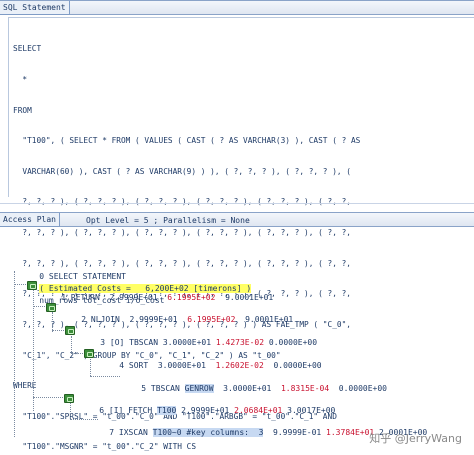 The width and height of the screenshot is (474, 455). I want to click on sql-line: FROM, so click(22, 110).